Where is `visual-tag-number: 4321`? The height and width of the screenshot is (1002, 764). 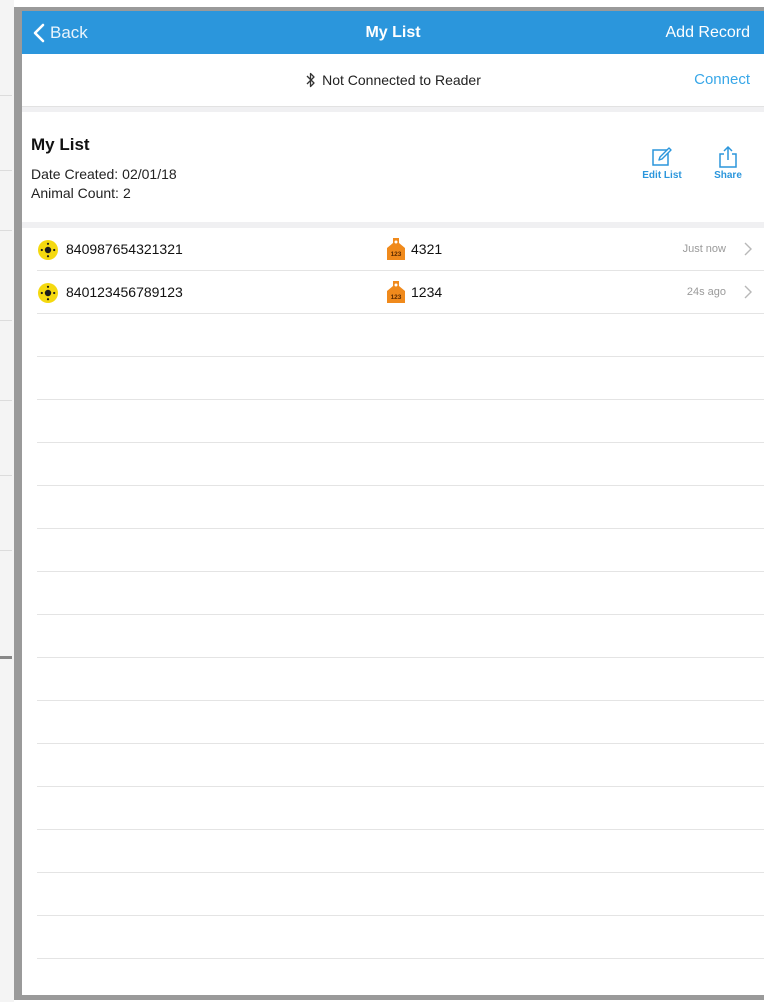
visual-tag-number: 4321 is located at coordinates (427, 249).